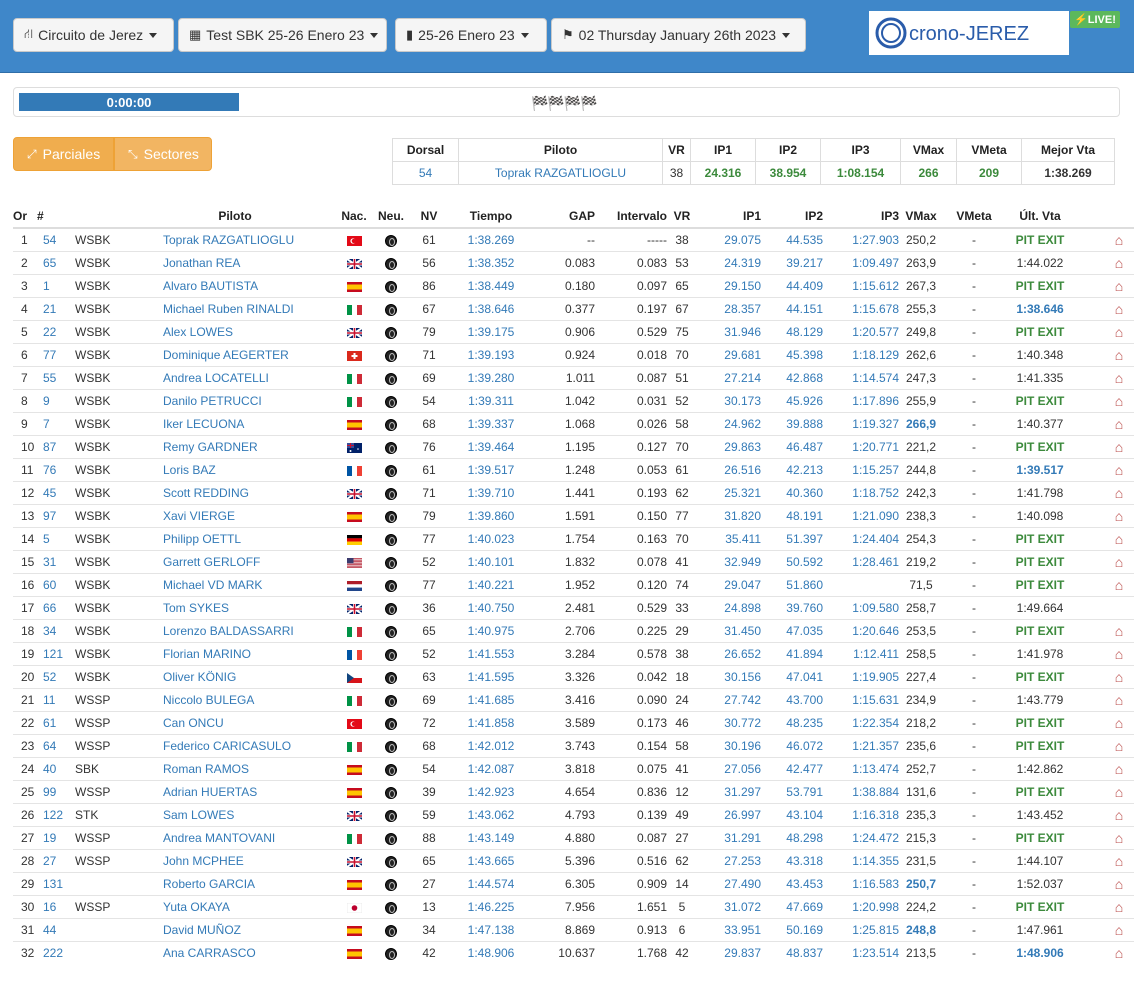 This screenshot has width=1134, height=995. I want to click on ip3-cell, so click(861, 585).